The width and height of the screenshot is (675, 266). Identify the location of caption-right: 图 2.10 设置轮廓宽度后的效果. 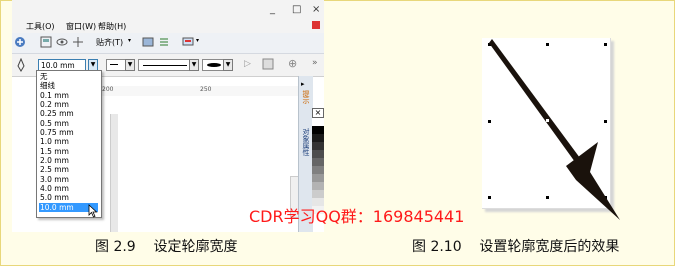
(516, 247).